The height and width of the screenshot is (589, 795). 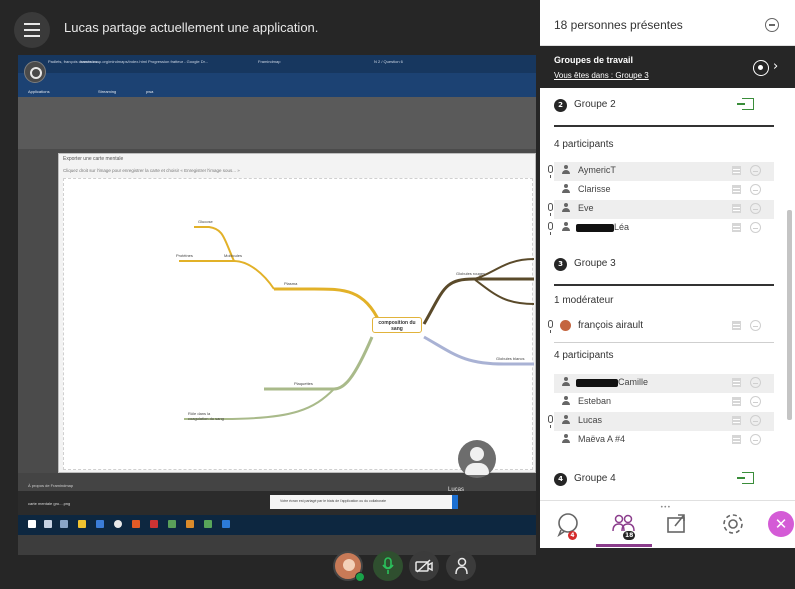 What do you see at coordinates (584, 300) in the screenshot?
I see `moderators-count: 1 modérateur` at bounding box center [584, 300].